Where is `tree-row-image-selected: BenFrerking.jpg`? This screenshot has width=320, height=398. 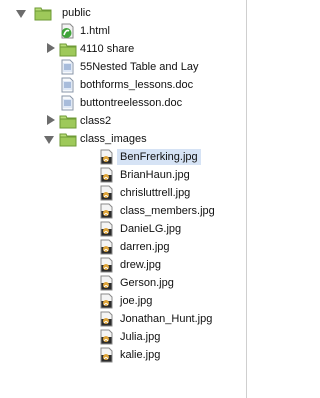 tree-row-image-selected: BenFrerking.jpg is located at coordinates (123, 156).